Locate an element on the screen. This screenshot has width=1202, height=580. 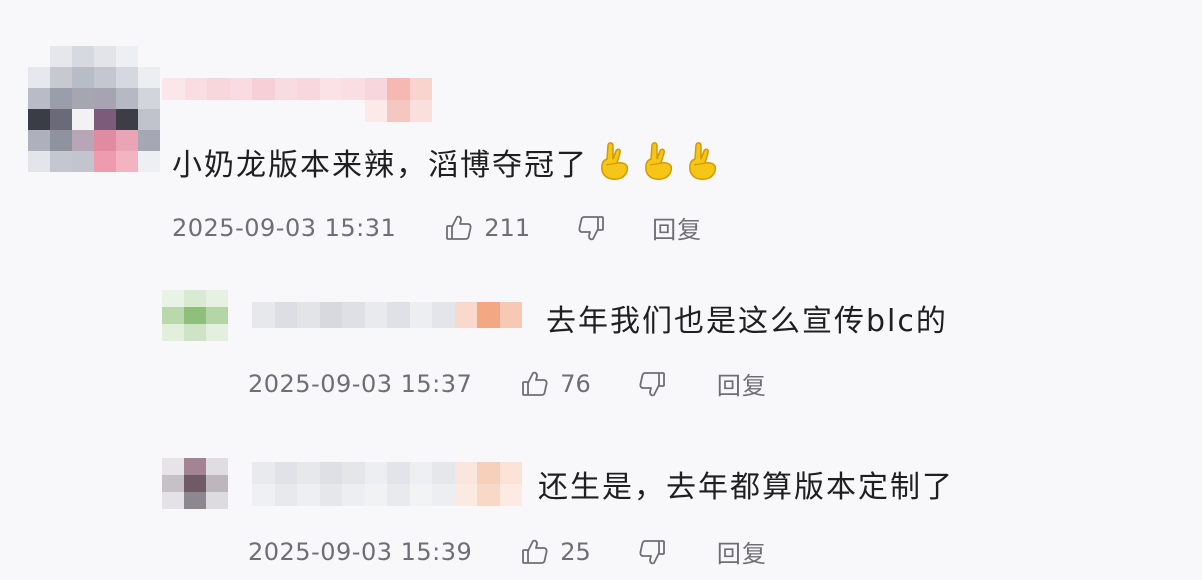
comment-meta: 2025-09-03 15:31 211 回复 is located at coordinates (437, 227).